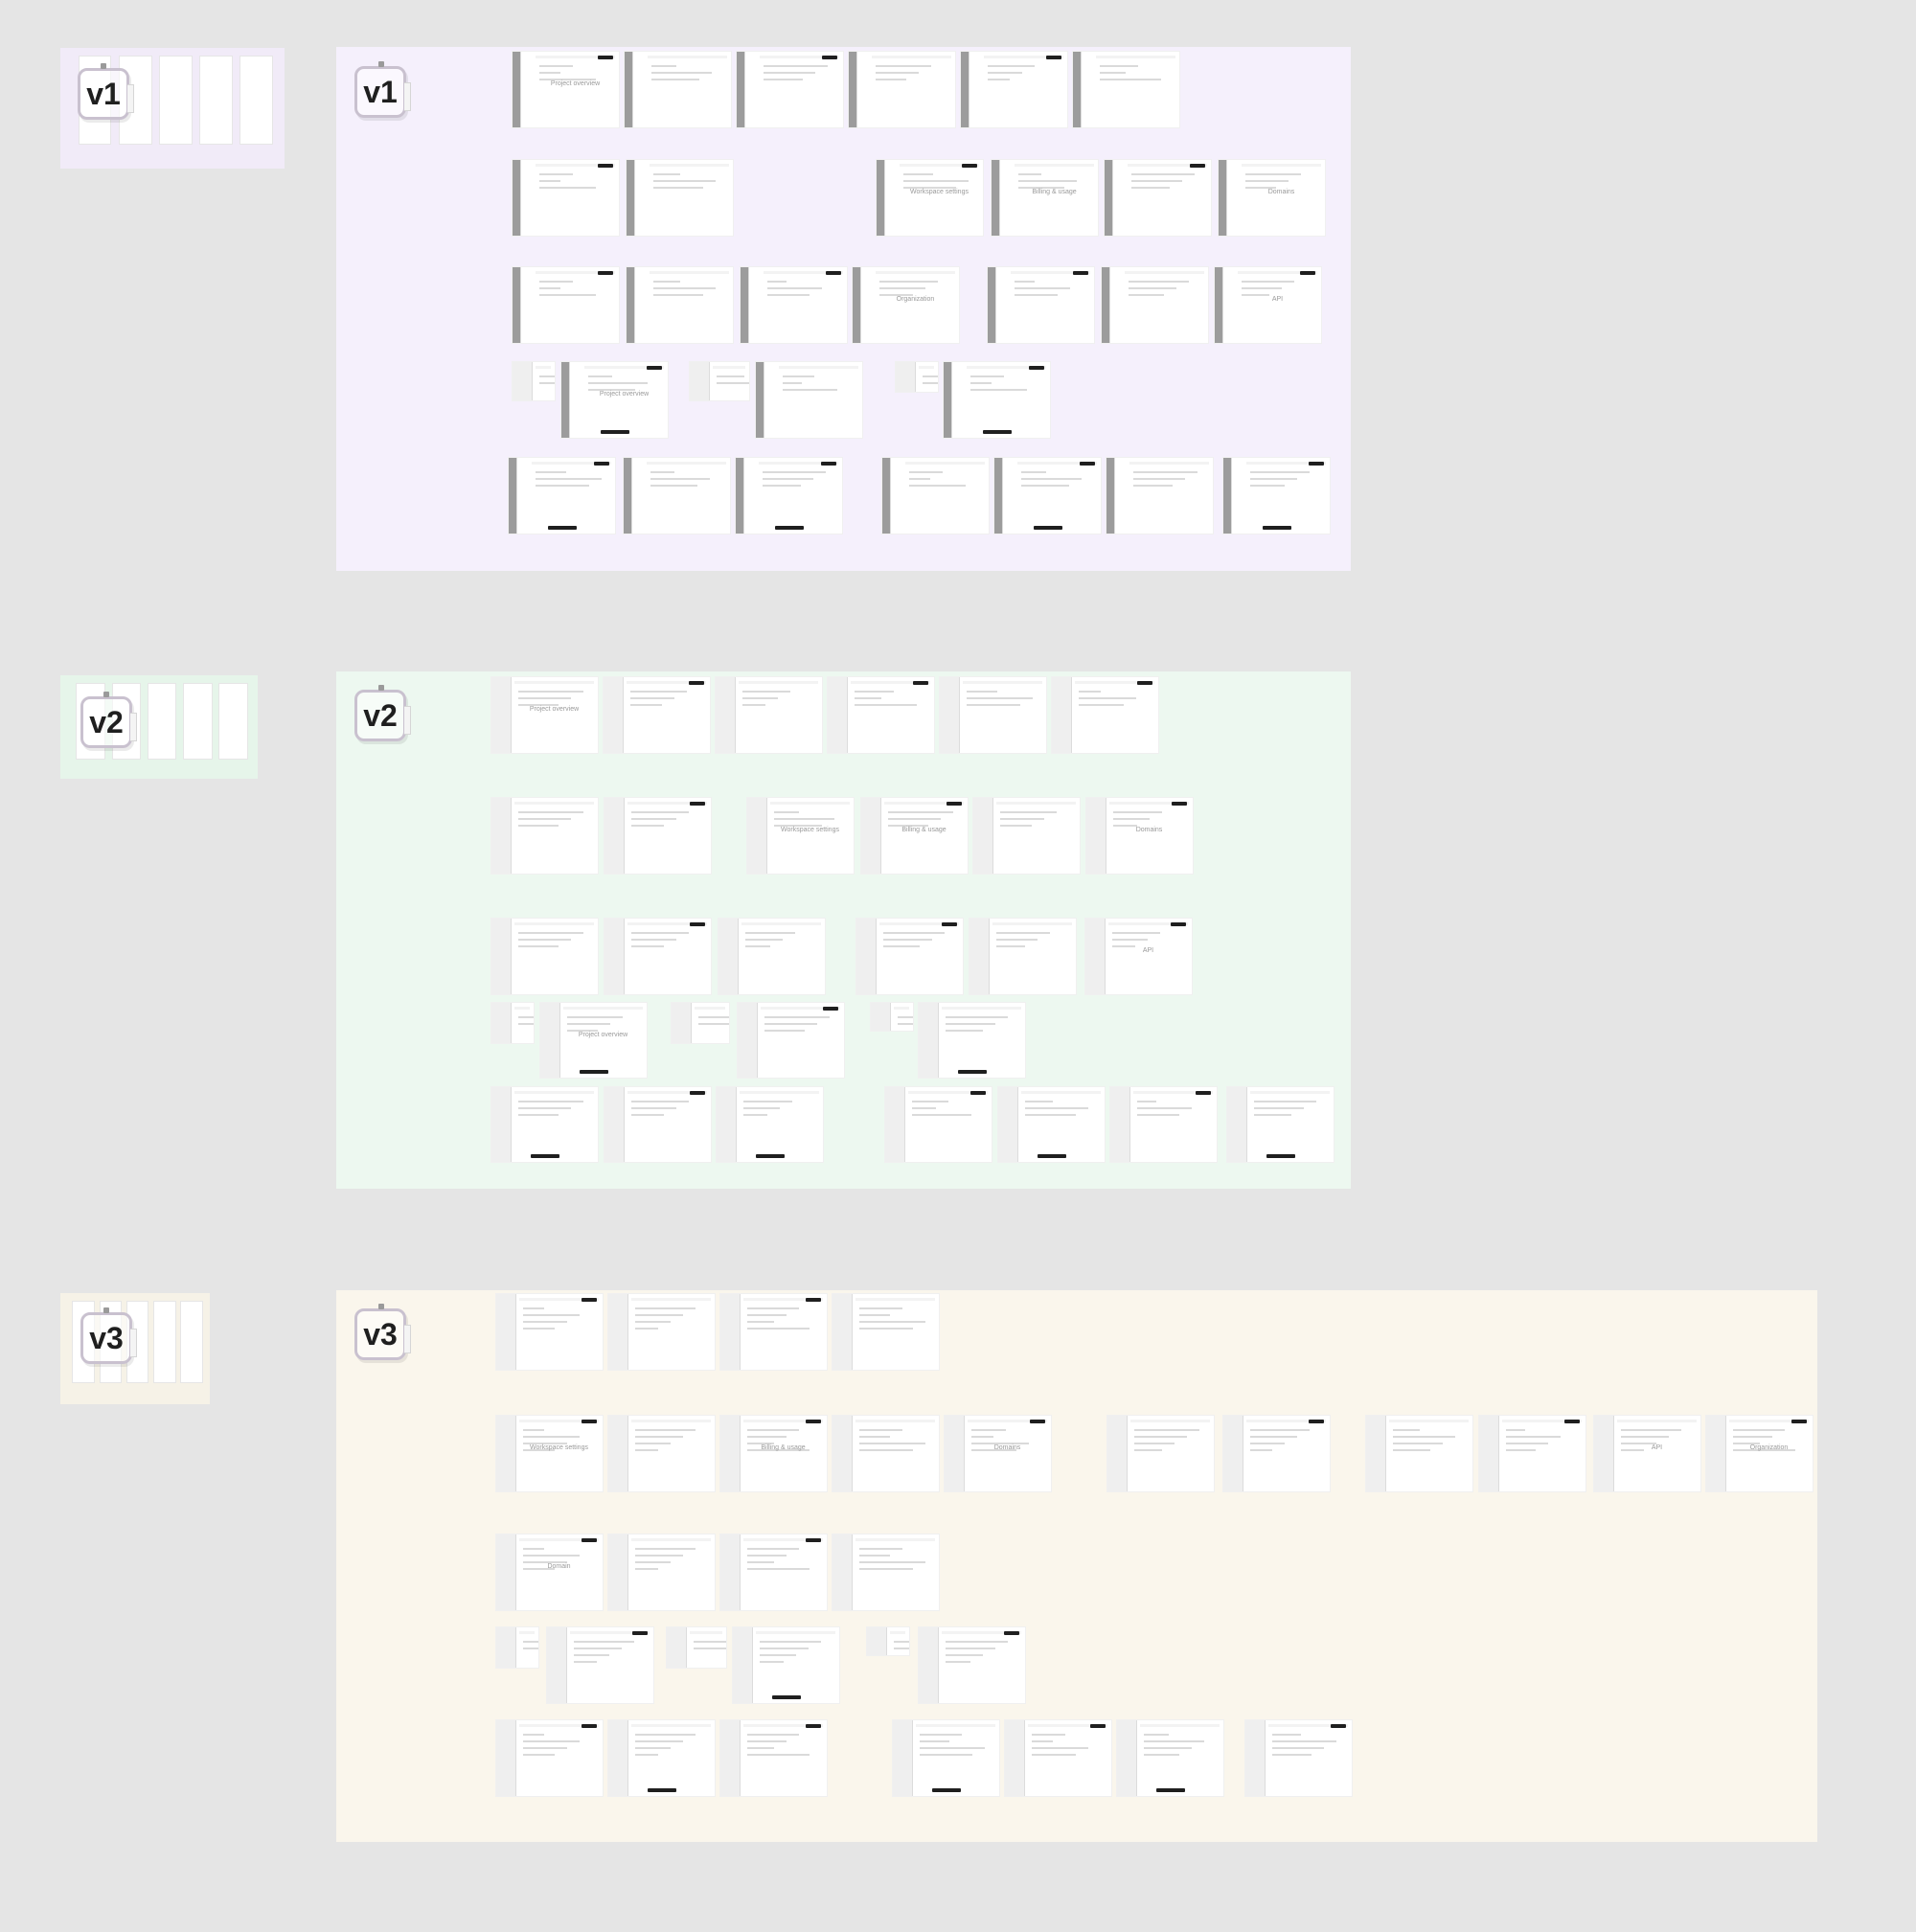 The image size is (1916, 1932). What do you see at coordinates (382, 716) in the screenshot?
I see `version-label: v2` at bounding box center [382, 716].